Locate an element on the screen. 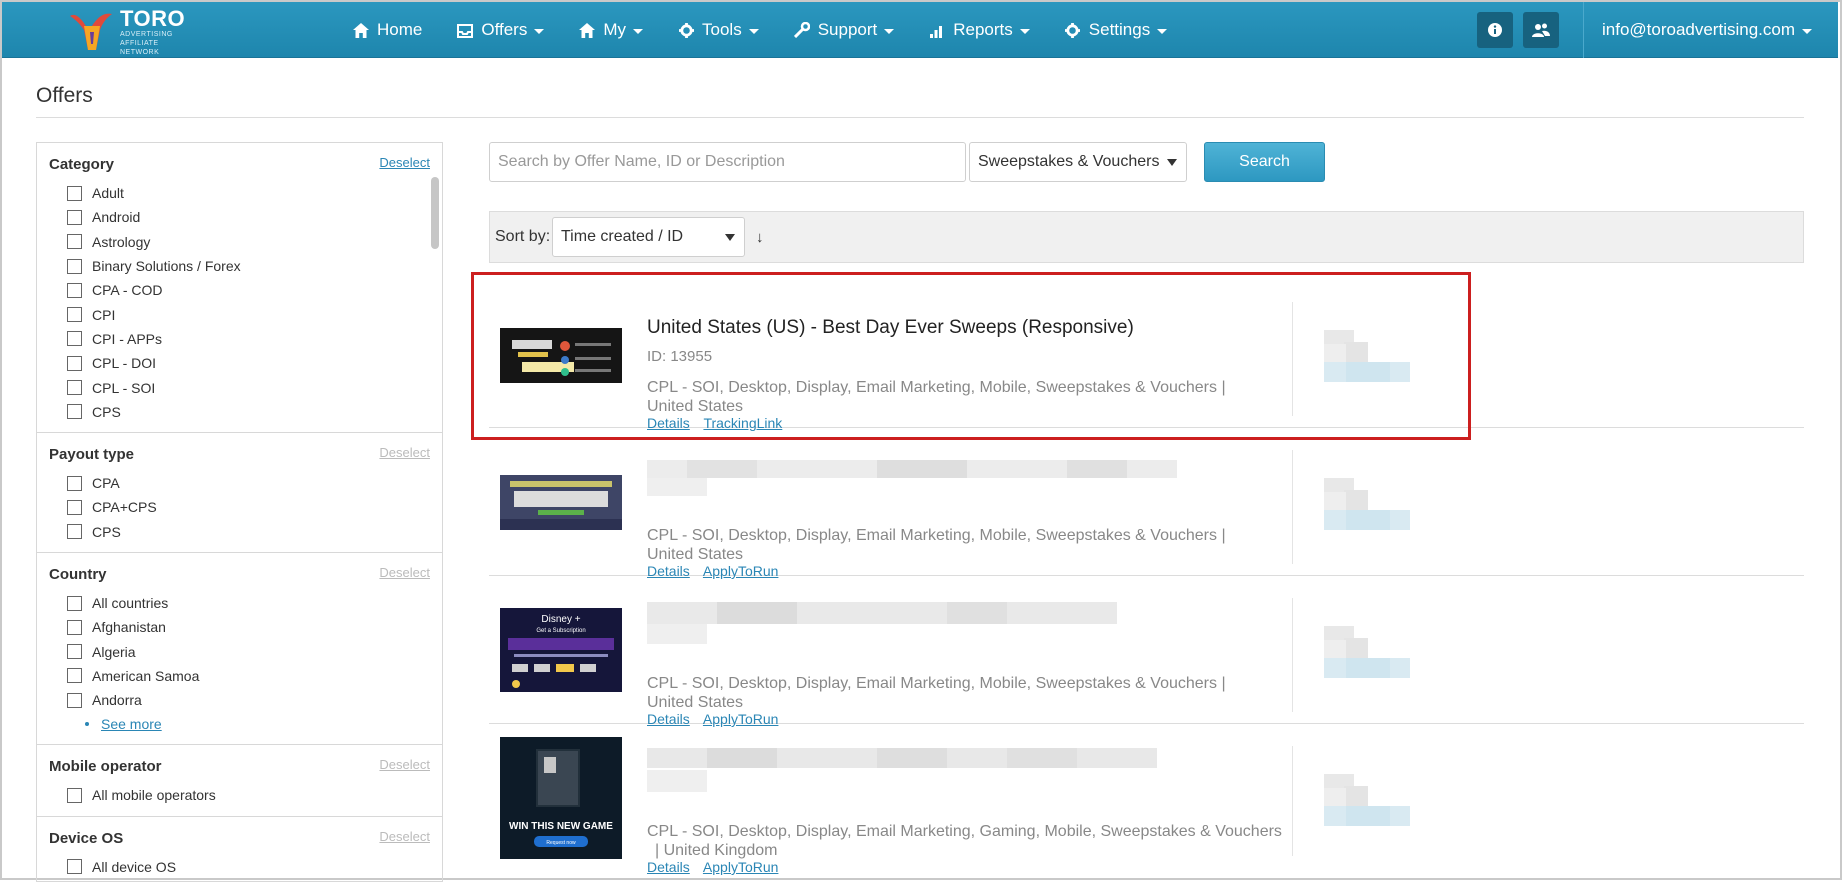  user-menu: info@toroadvertising.com is located at coordinates (1707, 30).